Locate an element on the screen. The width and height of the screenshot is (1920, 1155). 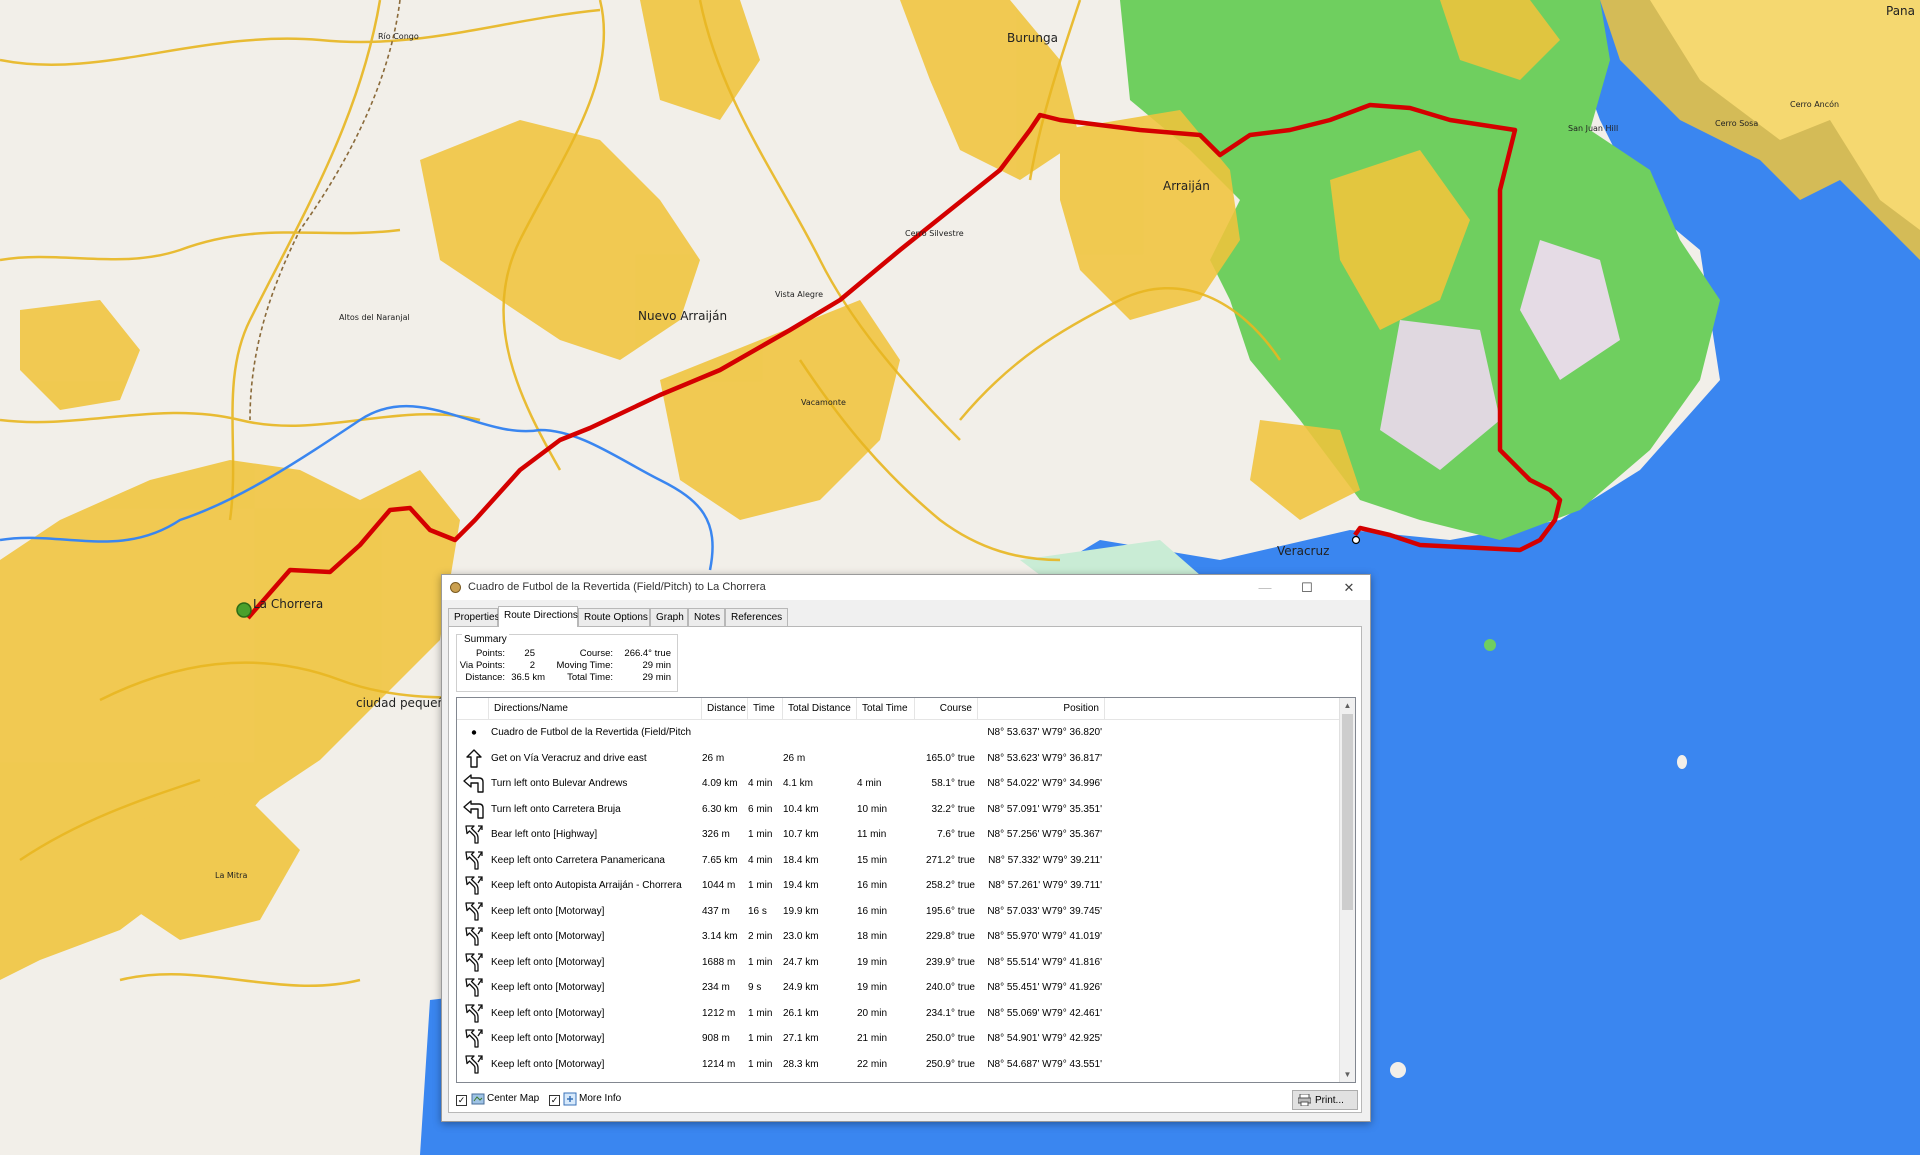
column-header-icon is located at coordinates (473, 708).